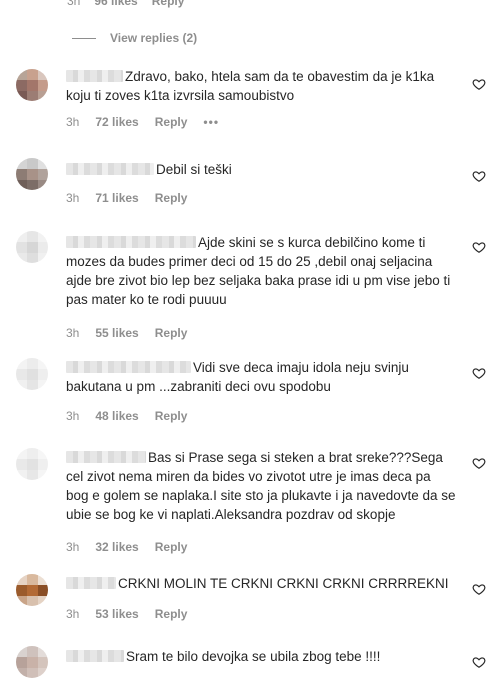 The width and height of the screenshot is (497, 684). Describe the element at coordinates (261, 122) in the screenshot. I see `comment-meta: 3h 72 likes Reply •••` at that location.